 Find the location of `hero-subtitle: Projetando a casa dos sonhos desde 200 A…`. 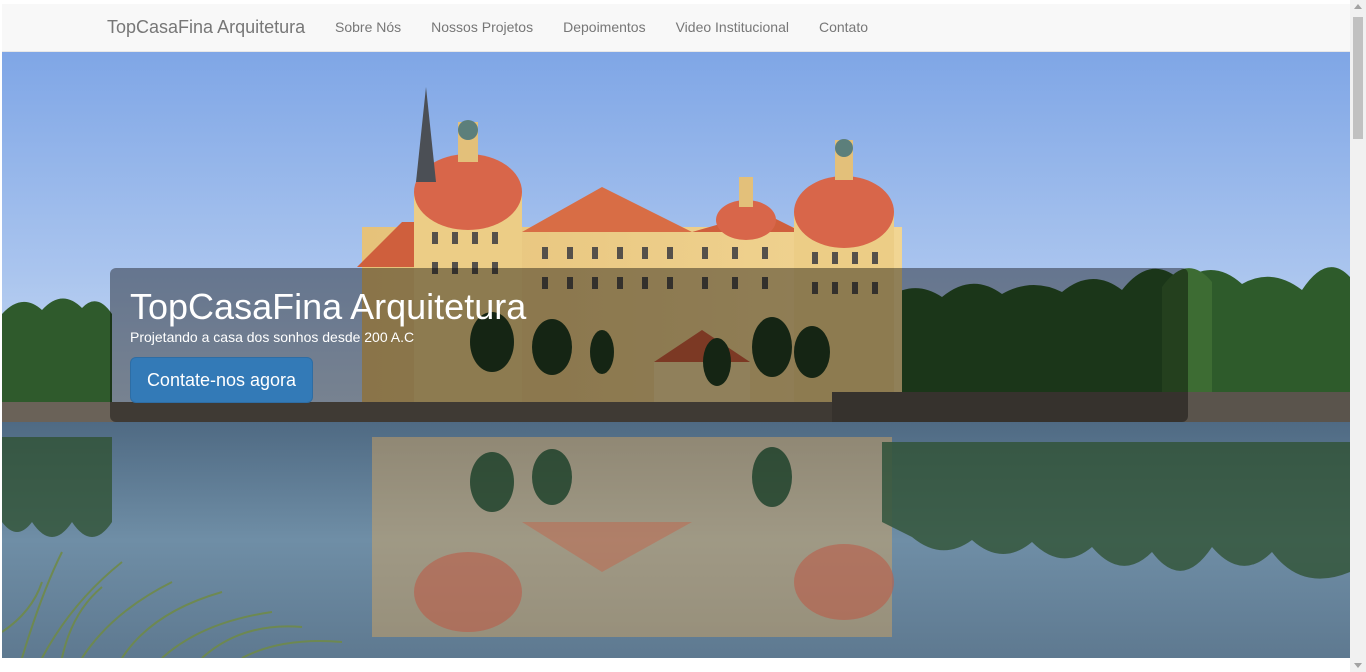

hero-subtitle: Projetando a casa dos sonhos desde 200 A… is located at coordinates (272, 337).